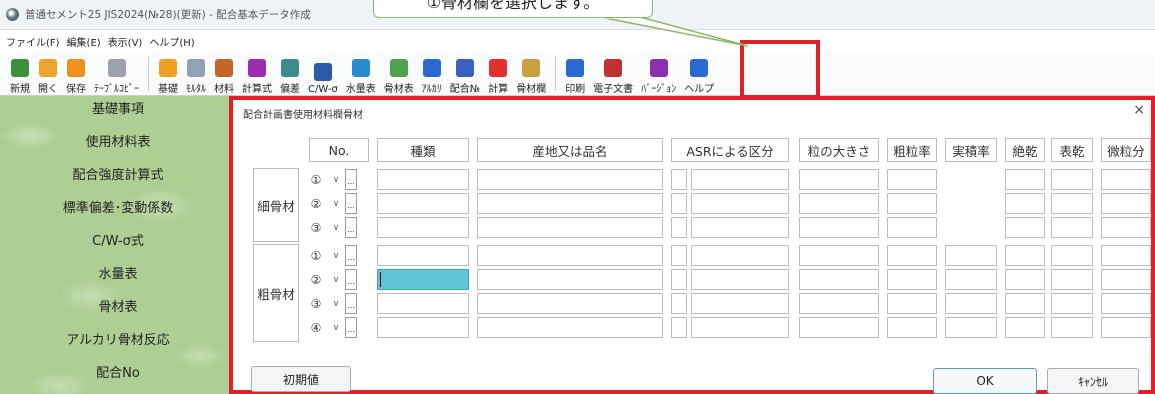 The width and height of the screenshot is (1155, 394). I want to click on ok-button: OK, so click(985, 381).